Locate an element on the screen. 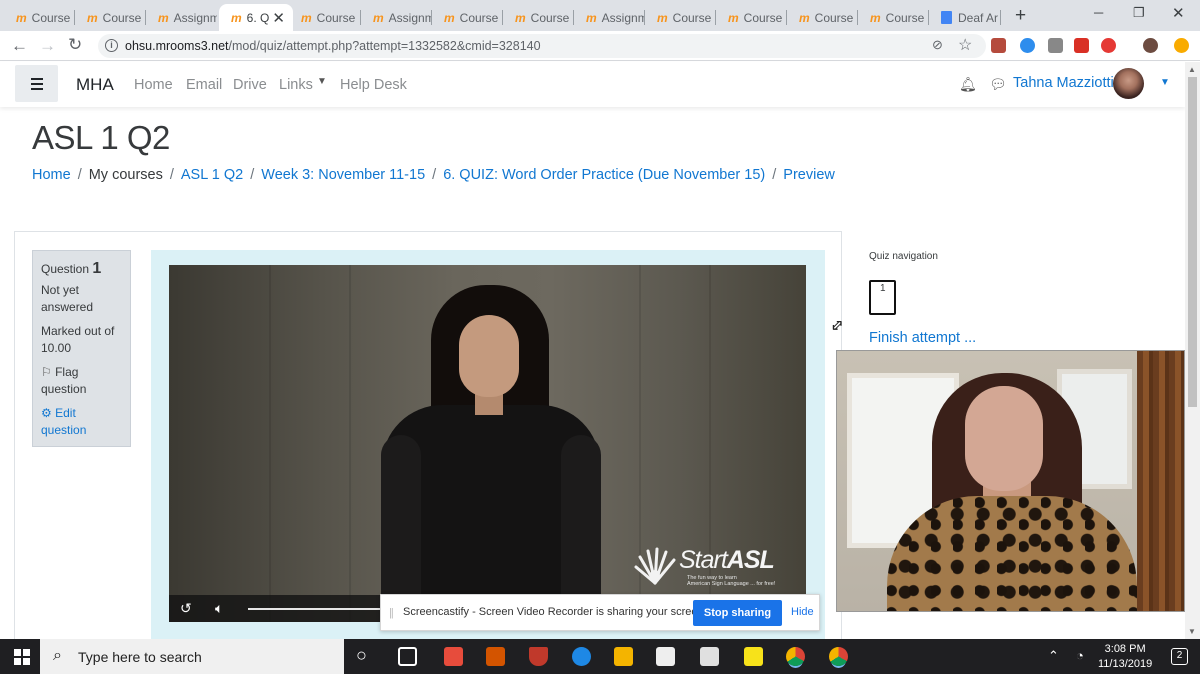 The image size is (1200, 674). powerpoint-icon is located at coordinates (495, 656).